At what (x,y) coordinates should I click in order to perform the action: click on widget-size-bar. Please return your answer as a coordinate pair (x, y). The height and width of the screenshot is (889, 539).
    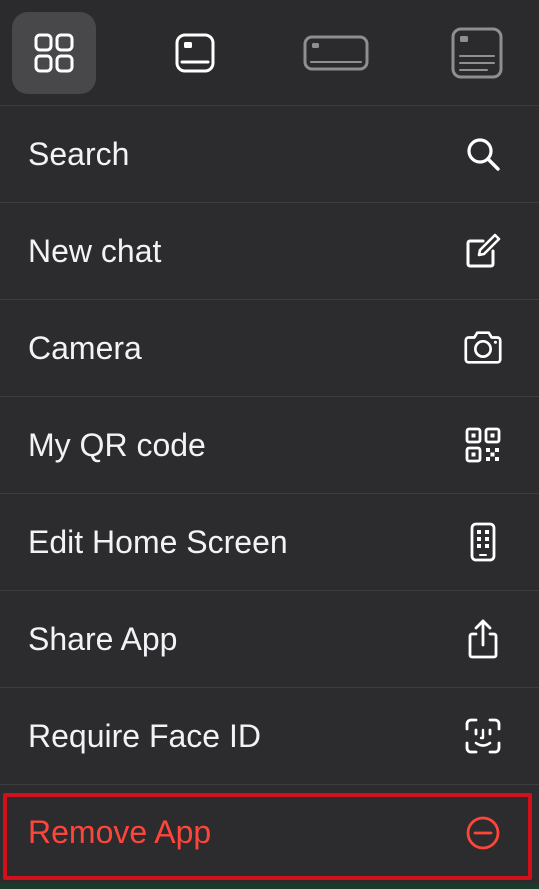
    Looking at the image, I should click on (269, 53).